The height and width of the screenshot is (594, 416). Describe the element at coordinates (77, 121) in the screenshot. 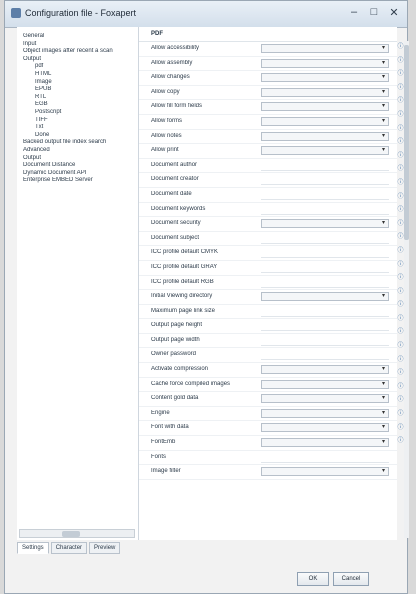

I see `tree-item: TIFF` at that location.